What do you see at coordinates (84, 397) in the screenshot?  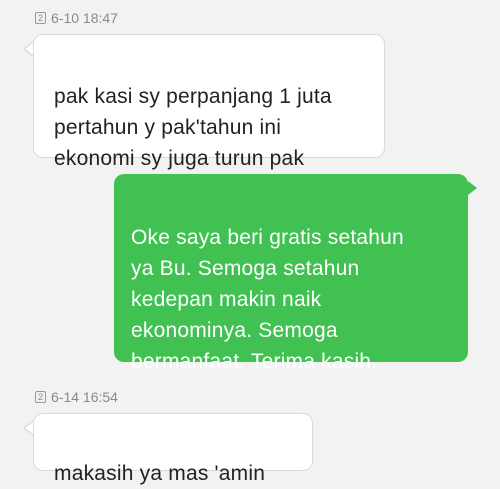 I see `timestamp-text: 6-14 16:54` at bounding box center [84, 397].